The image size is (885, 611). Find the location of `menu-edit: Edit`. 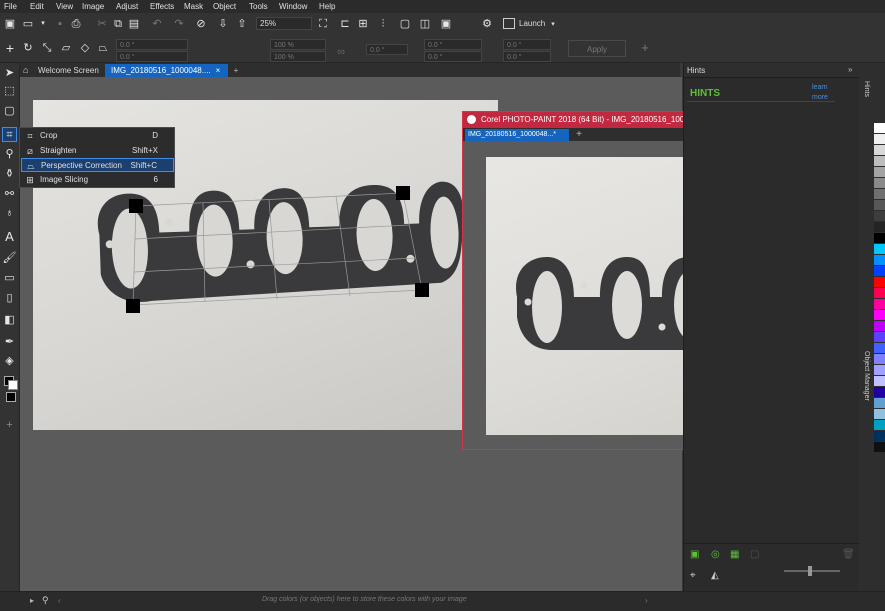

menu-edit: Edit is located at coordinates (37, 6).